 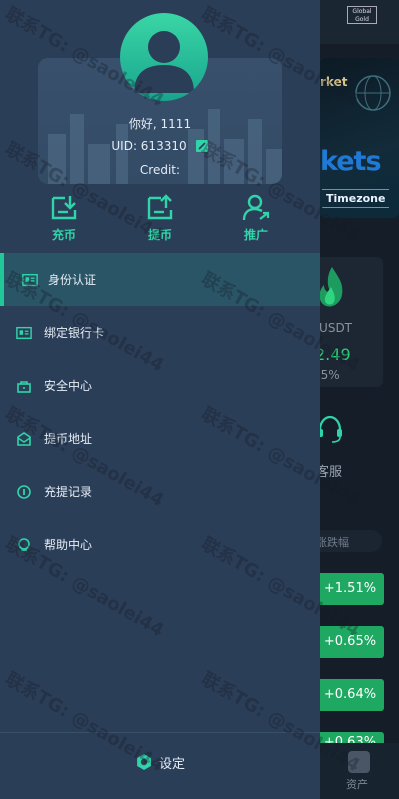 I want to click on credit-text: Credit:, so click(x=160, y=170).